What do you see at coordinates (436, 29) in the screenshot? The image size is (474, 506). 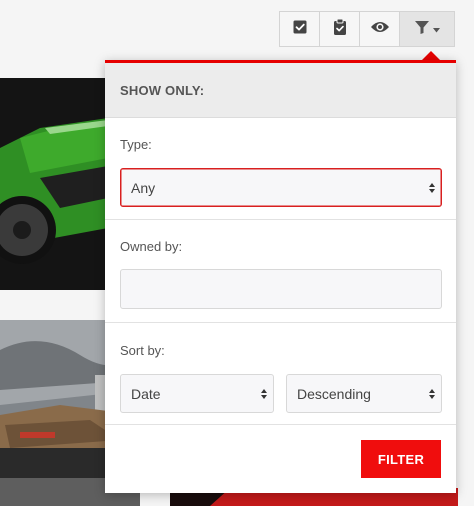 I see `chevron-down-icon` at bounding box center [436, 29].